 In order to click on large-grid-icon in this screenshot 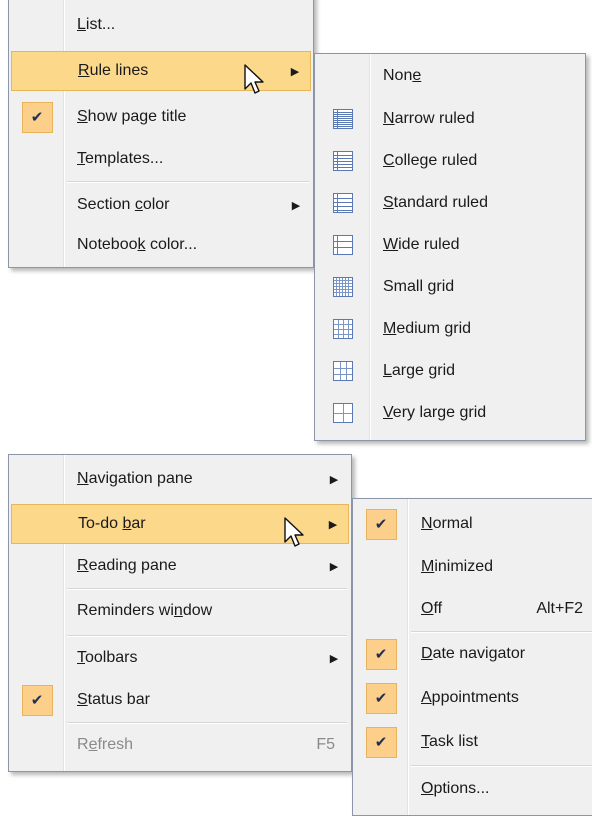, I will do `click(343, 371)`.